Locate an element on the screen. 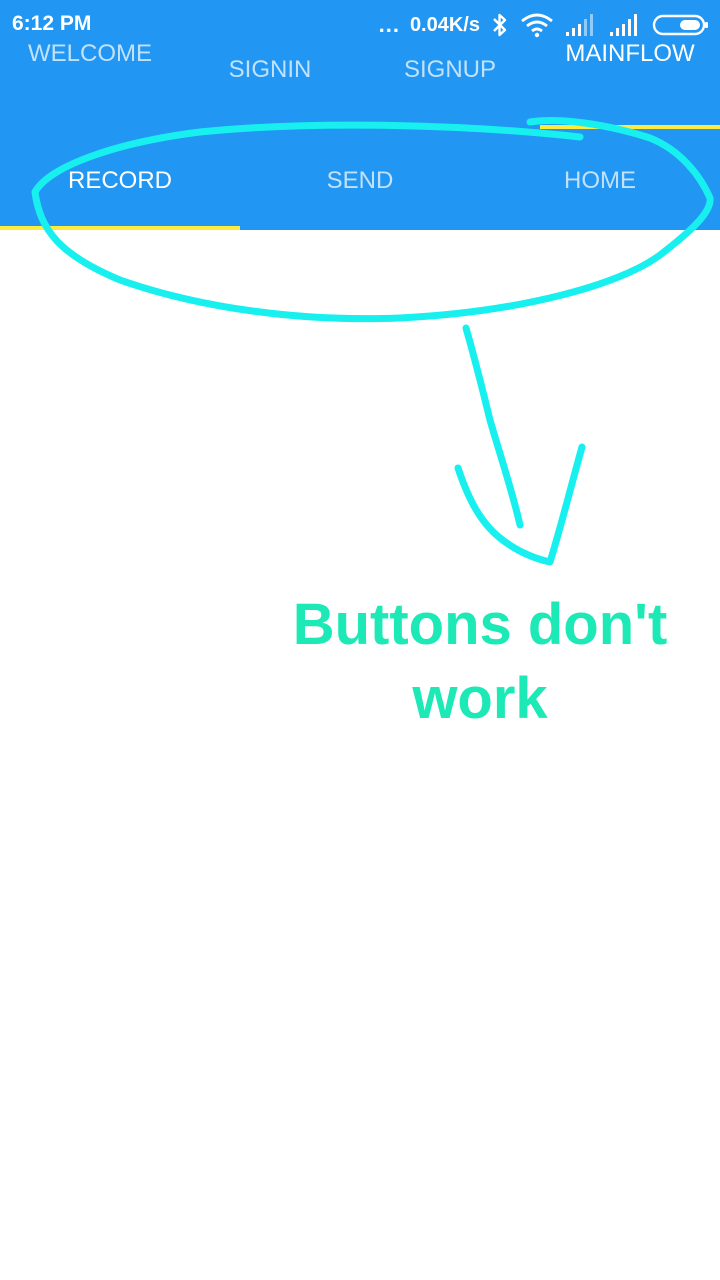 The image size is (720, 1280). arrow-head is located at coordinates (520, 504).